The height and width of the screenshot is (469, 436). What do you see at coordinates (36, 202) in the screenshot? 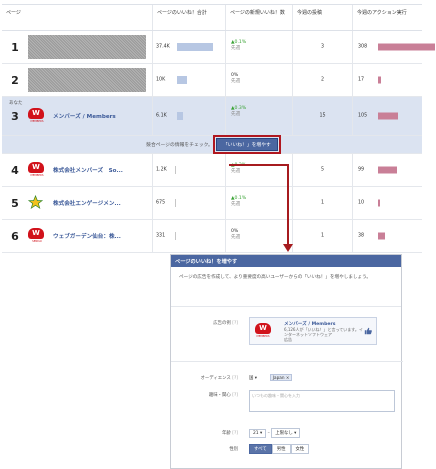
I see `engagement-logo` at bounding box center [36, 202].